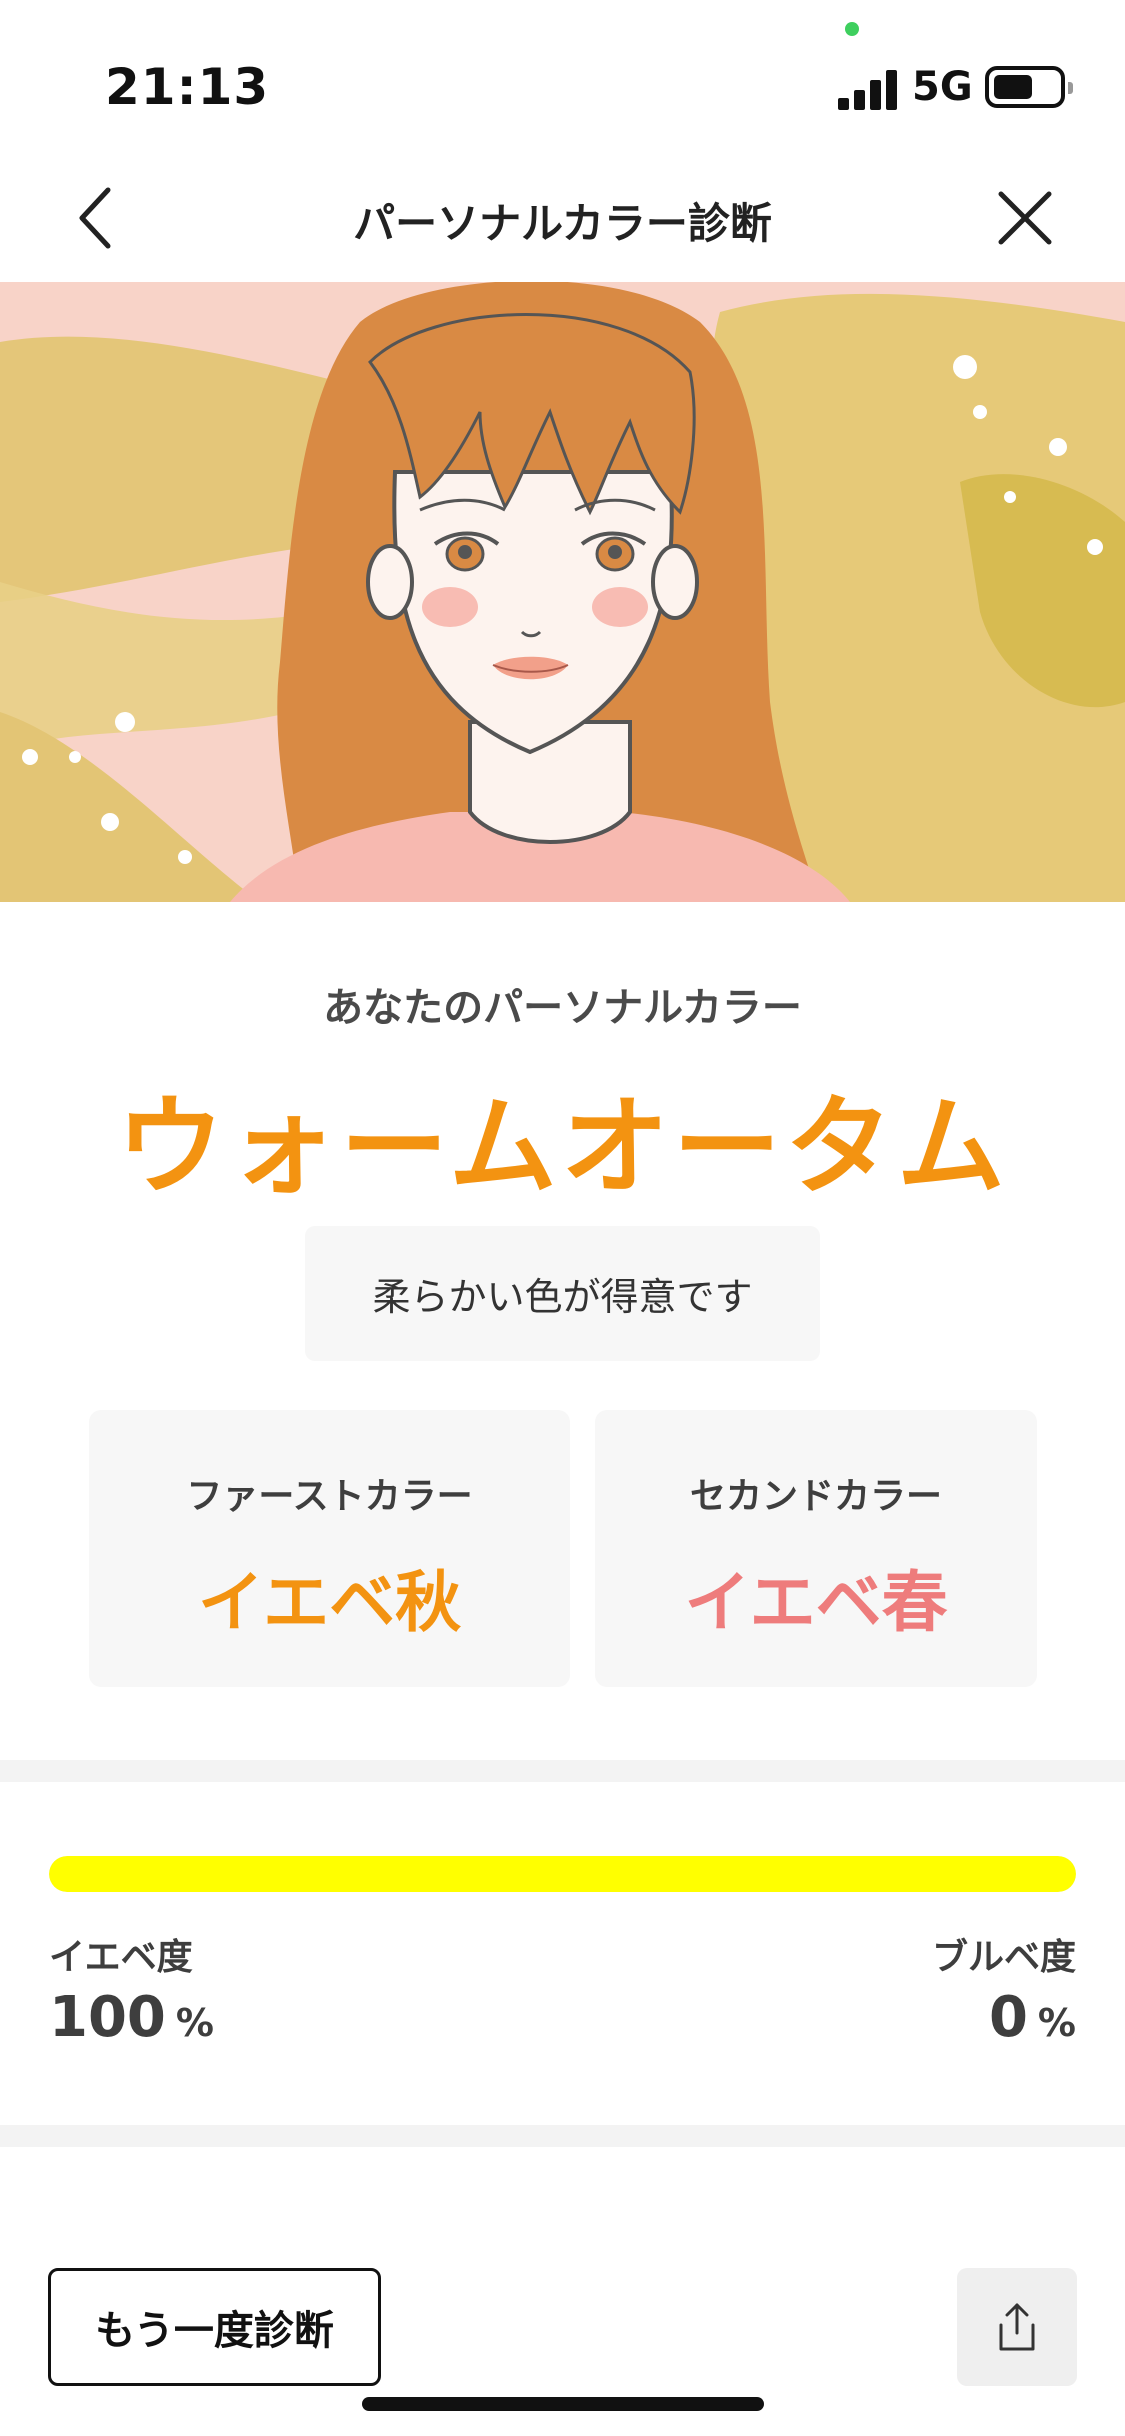 The image size is (1125, 2436). Describe the element at coordinates (329, 1548) in the screenshot. I see `first-color-card: ファーストカラー イエベ秋` at that location.